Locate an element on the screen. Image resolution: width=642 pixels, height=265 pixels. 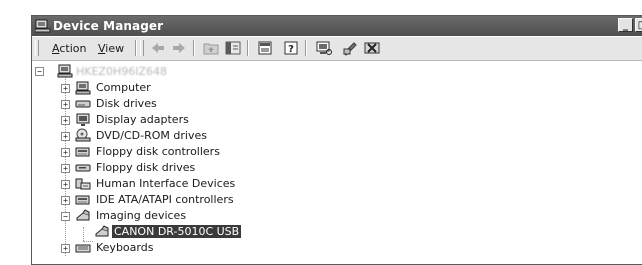
imaging-device-icon is located at coordinates (83, 215).